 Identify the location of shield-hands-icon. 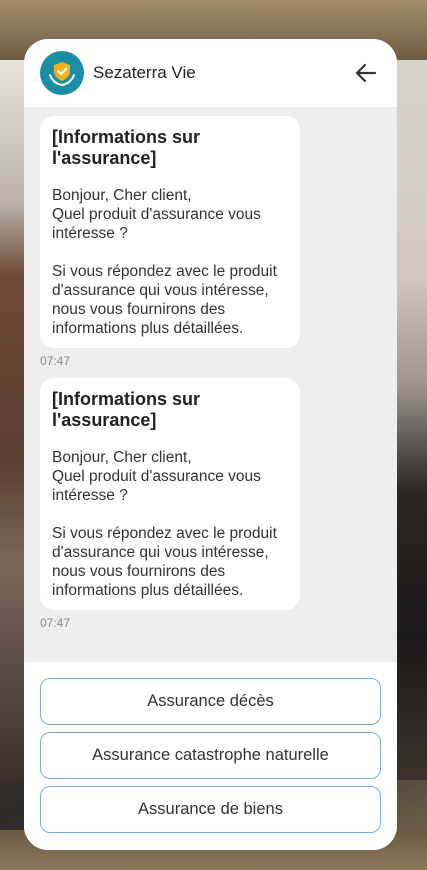
(62, 73).